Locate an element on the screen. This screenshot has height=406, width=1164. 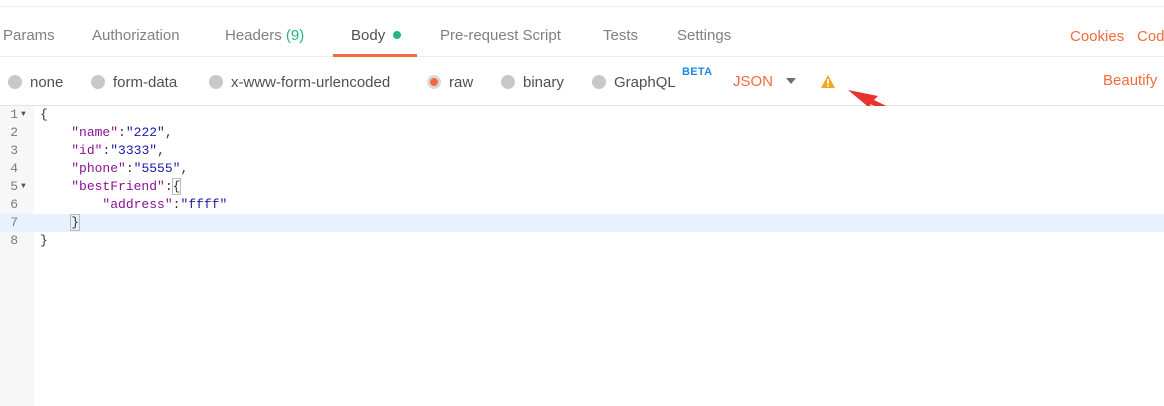
radio-label: GraphQL is located at coordinates (645, 82).